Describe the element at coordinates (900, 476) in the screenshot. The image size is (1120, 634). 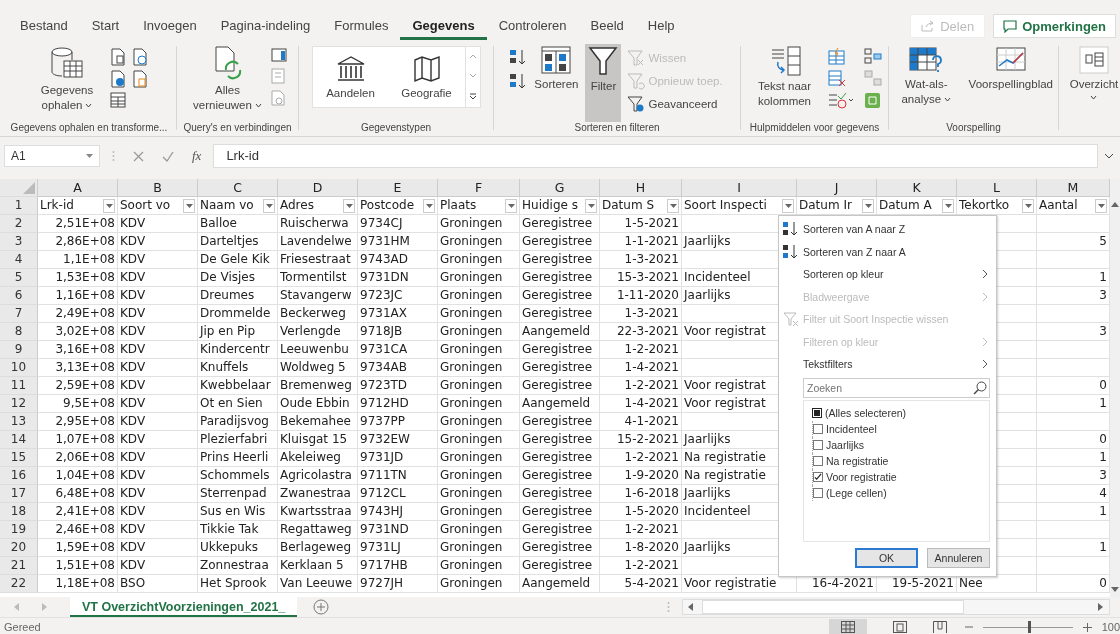
I see `filter-value-row: Voor registratie` at that location.